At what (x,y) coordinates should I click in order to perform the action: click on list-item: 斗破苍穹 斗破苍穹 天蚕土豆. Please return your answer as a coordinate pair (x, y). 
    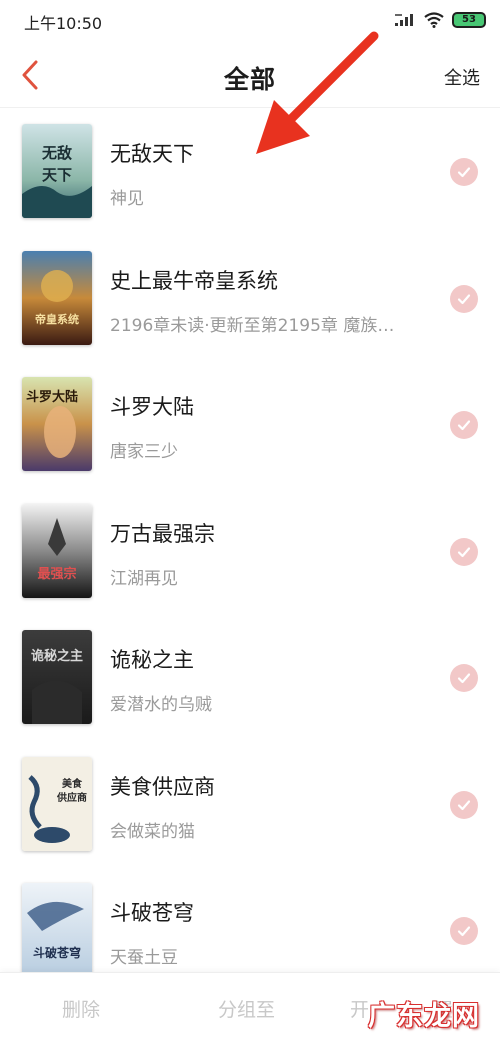
    Looking at the image, I should click on (250, 919).